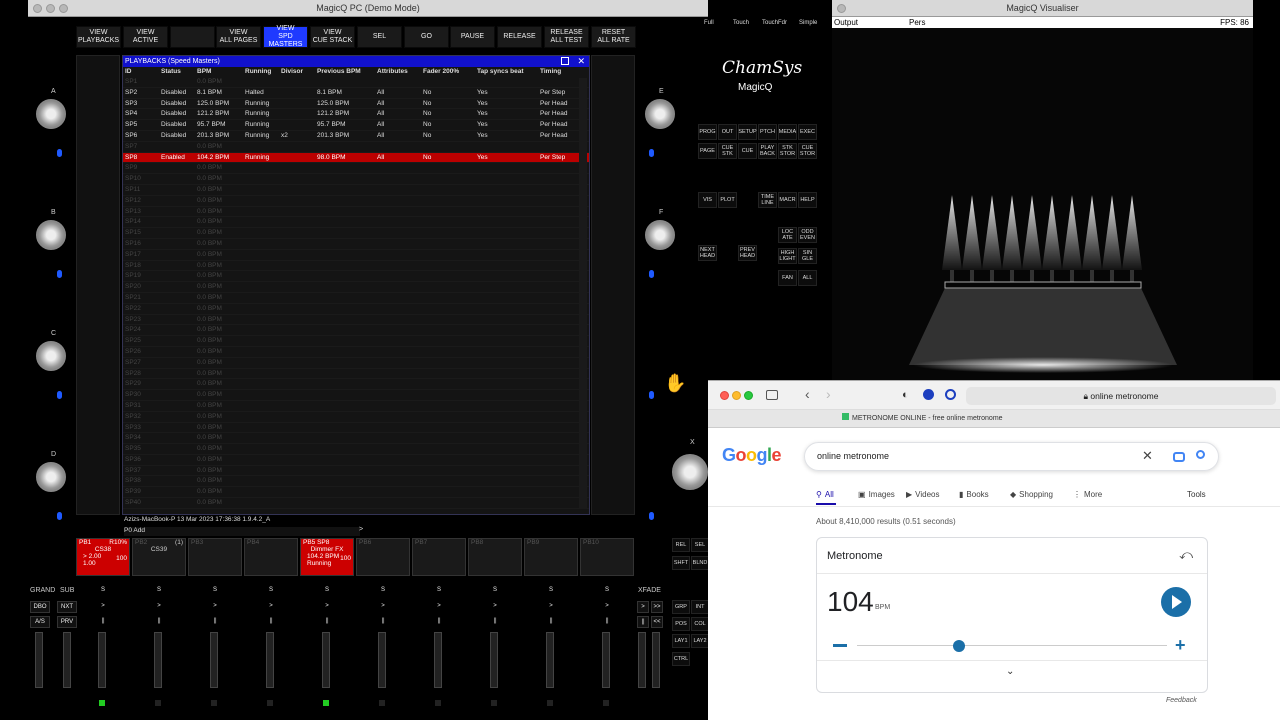  What do you see at coordinates (566, 37) in the screenshot?
I see `top-button-10: RELEASE ALL TEST` at bounding box center [566, 37].